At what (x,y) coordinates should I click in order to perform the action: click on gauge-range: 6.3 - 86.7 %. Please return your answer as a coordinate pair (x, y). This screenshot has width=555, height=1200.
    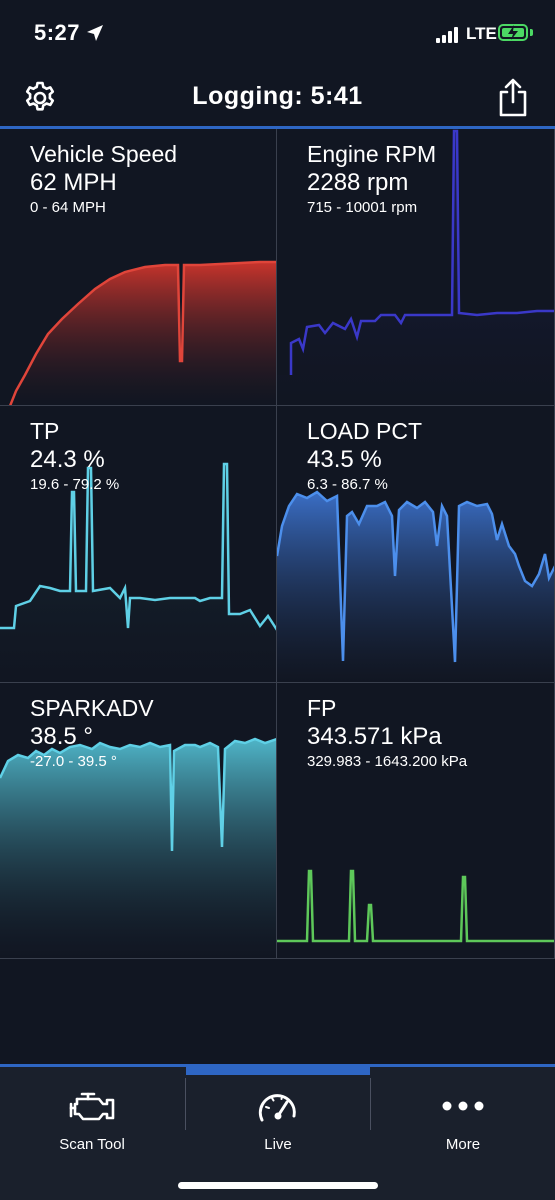
    Looking at the image, I should click on (347, 484).